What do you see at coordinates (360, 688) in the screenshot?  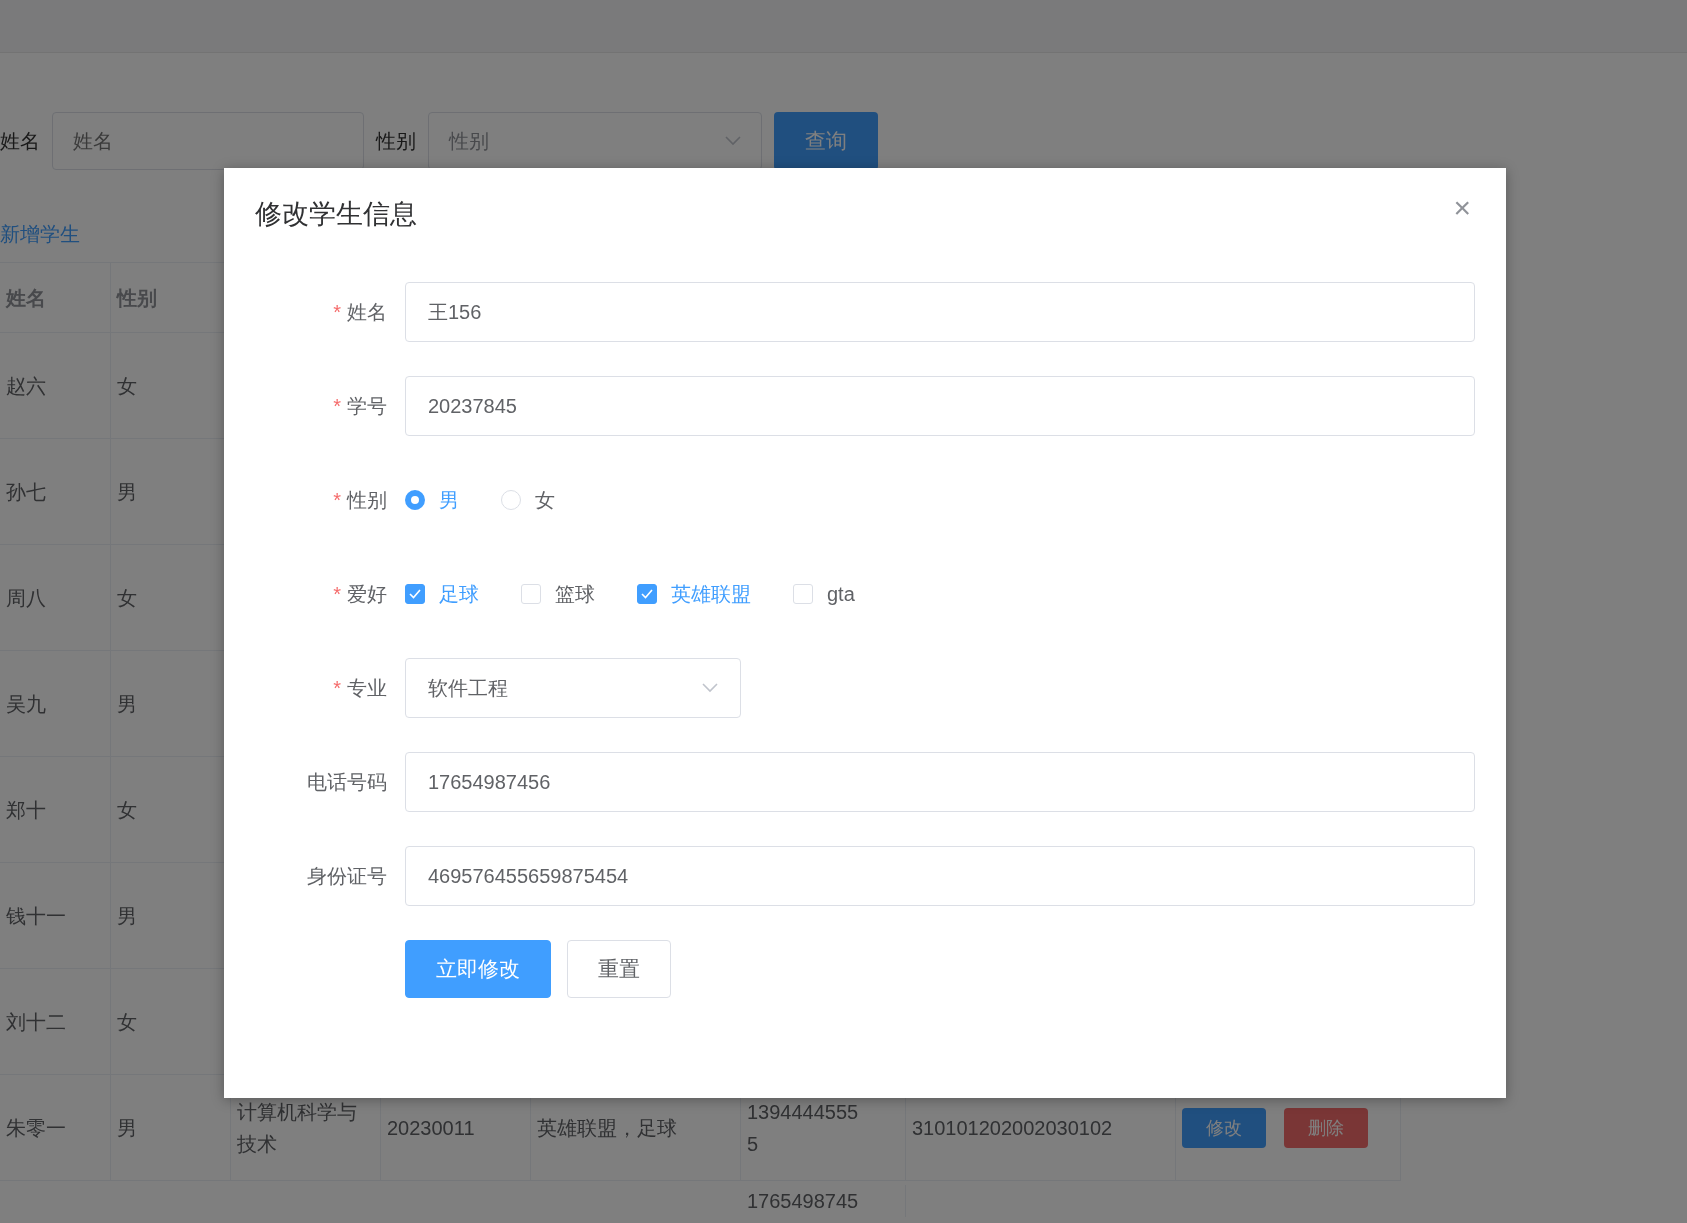 I see `field-label: * 专业` at bounding box center [360, 688].